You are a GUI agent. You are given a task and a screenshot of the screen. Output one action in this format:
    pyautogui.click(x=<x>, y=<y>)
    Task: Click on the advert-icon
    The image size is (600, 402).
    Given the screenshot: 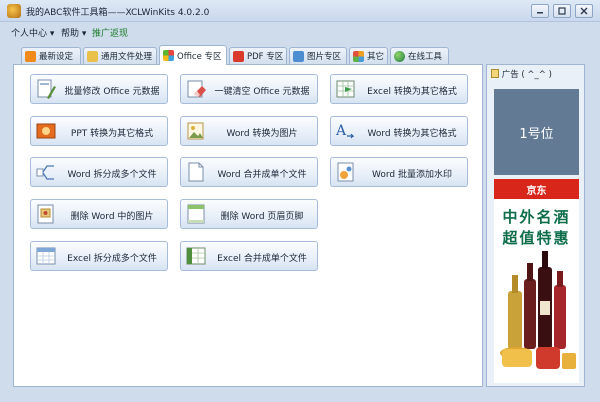 What is the action you would take?
    pyautogui.click(x=495, y=73)
    